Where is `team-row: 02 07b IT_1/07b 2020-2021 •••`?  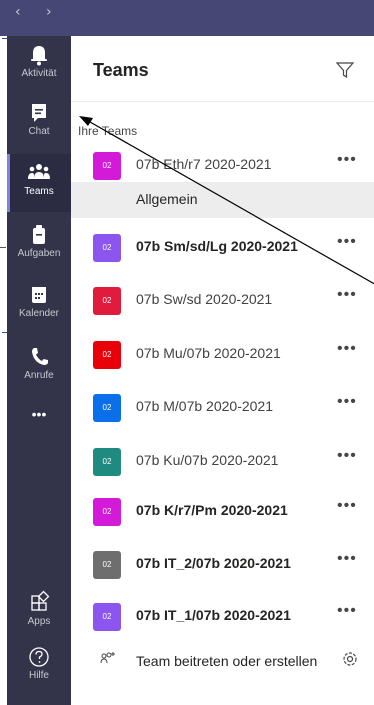
team-row: 02 07b IT_1/07b 2020-2021 ••• is located at coordinates (222, 616).